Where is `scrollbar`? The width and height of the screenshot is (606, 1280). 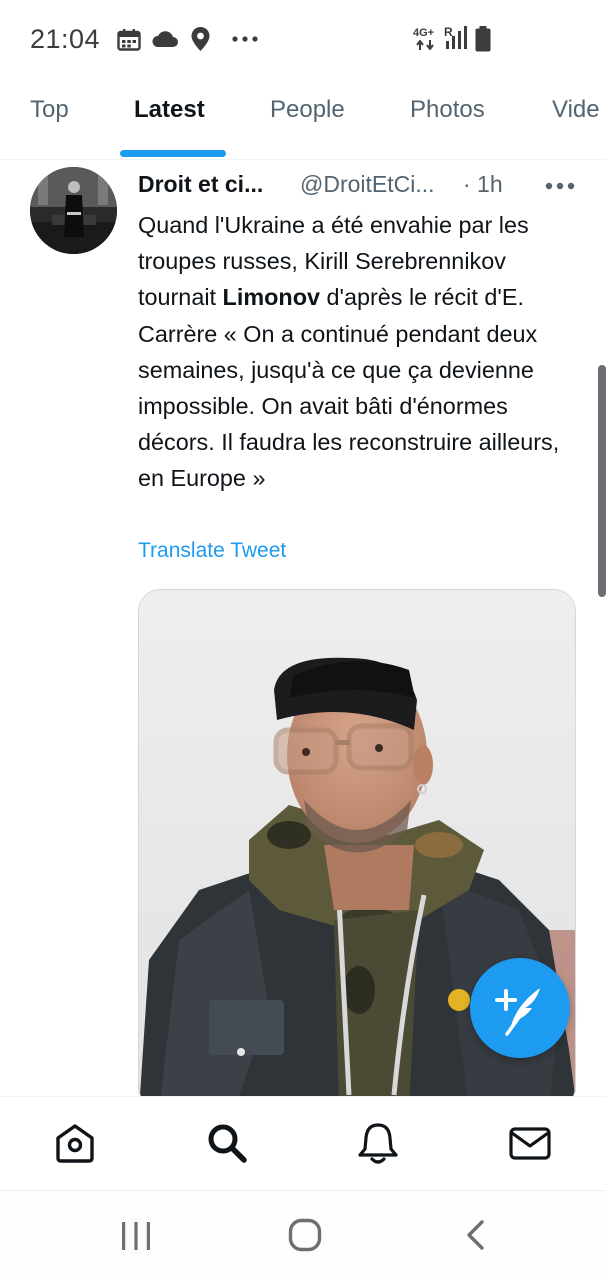 scrollbar is located at coordinates (602, 481).